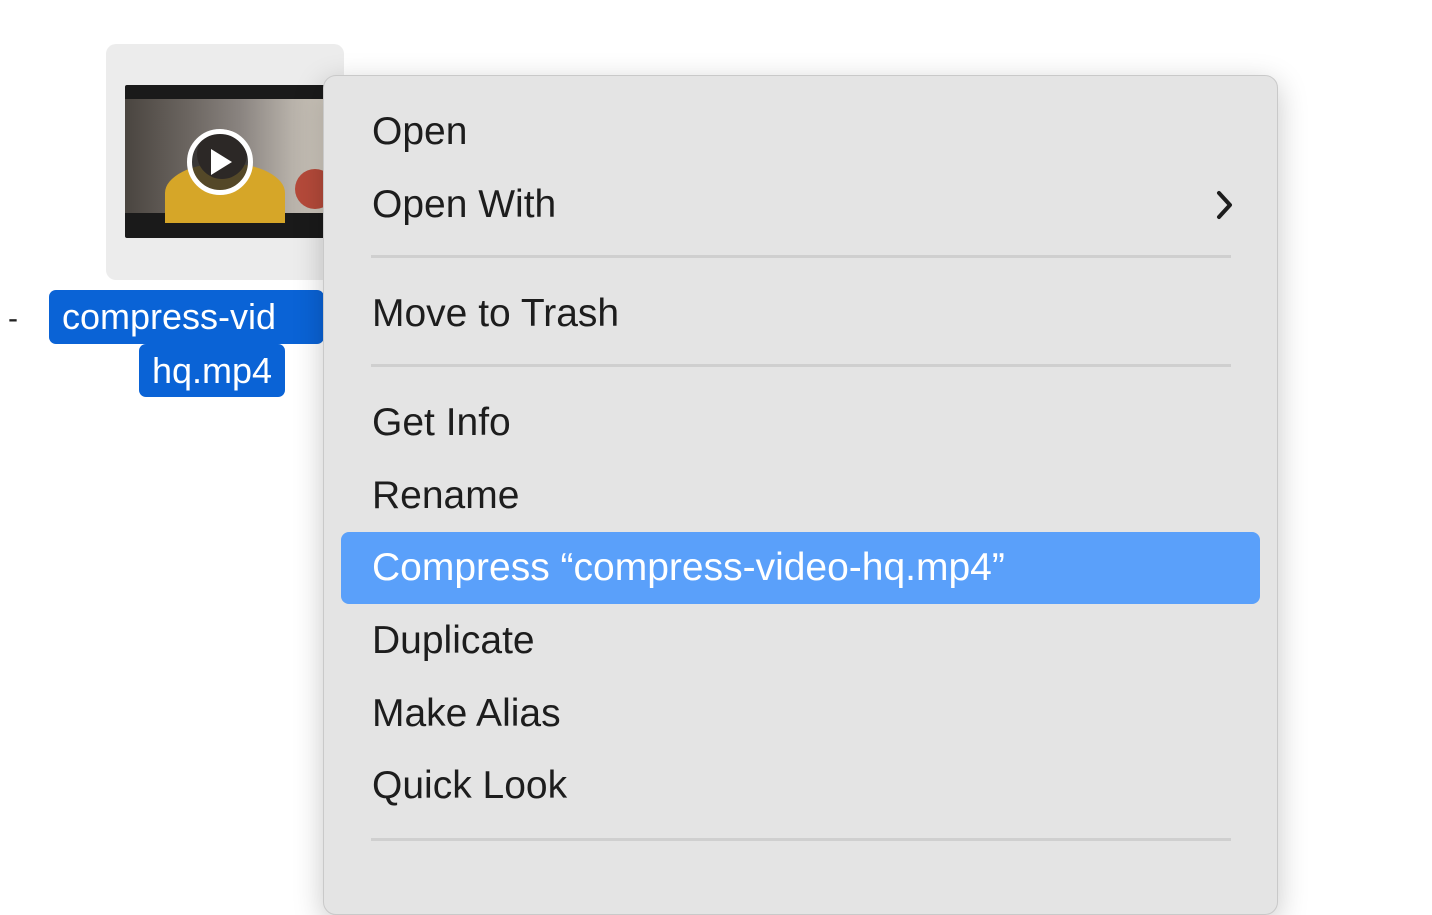 This screenshot has width=1432, height=915. I want to click on chevron-right-icon, so click(1225, 205).